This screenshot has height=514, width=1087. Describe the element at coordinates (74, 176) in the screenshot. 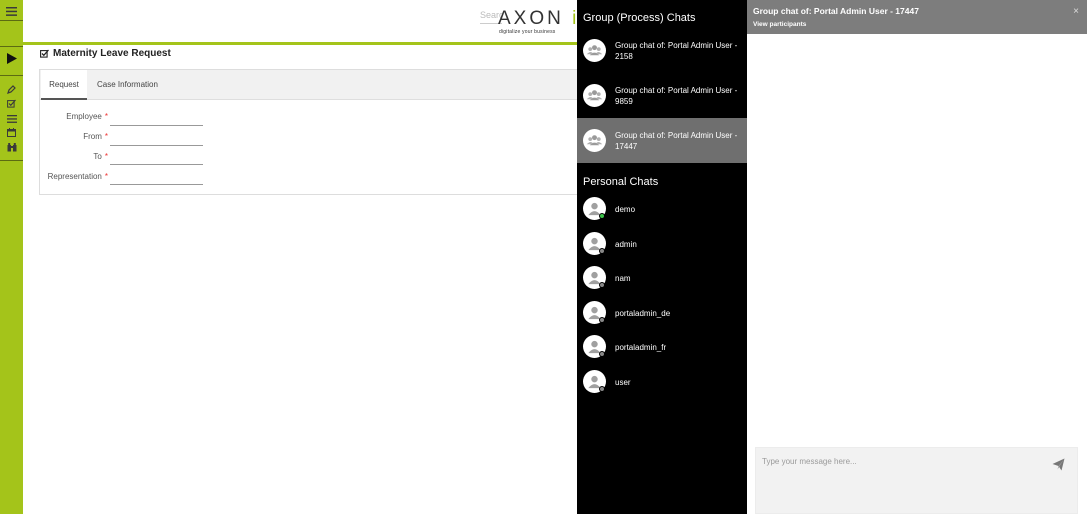

I see `field-label-text: Representation` at that location.